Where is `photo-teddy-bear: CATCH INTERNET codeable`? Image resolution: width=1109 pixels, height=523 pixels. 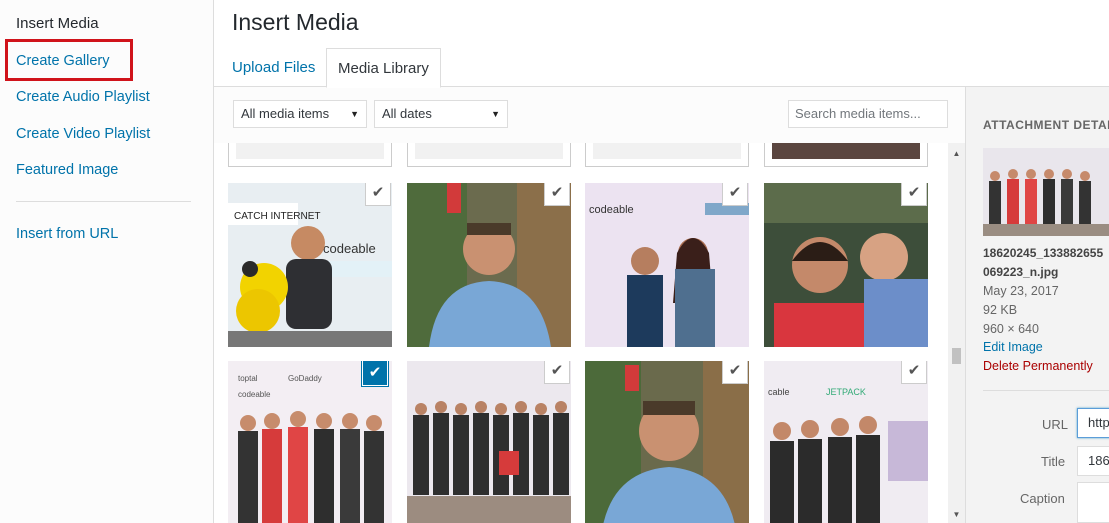
photo-teddy-bear: CATCH INTERNET codeable is located at coordinates (310, 265).